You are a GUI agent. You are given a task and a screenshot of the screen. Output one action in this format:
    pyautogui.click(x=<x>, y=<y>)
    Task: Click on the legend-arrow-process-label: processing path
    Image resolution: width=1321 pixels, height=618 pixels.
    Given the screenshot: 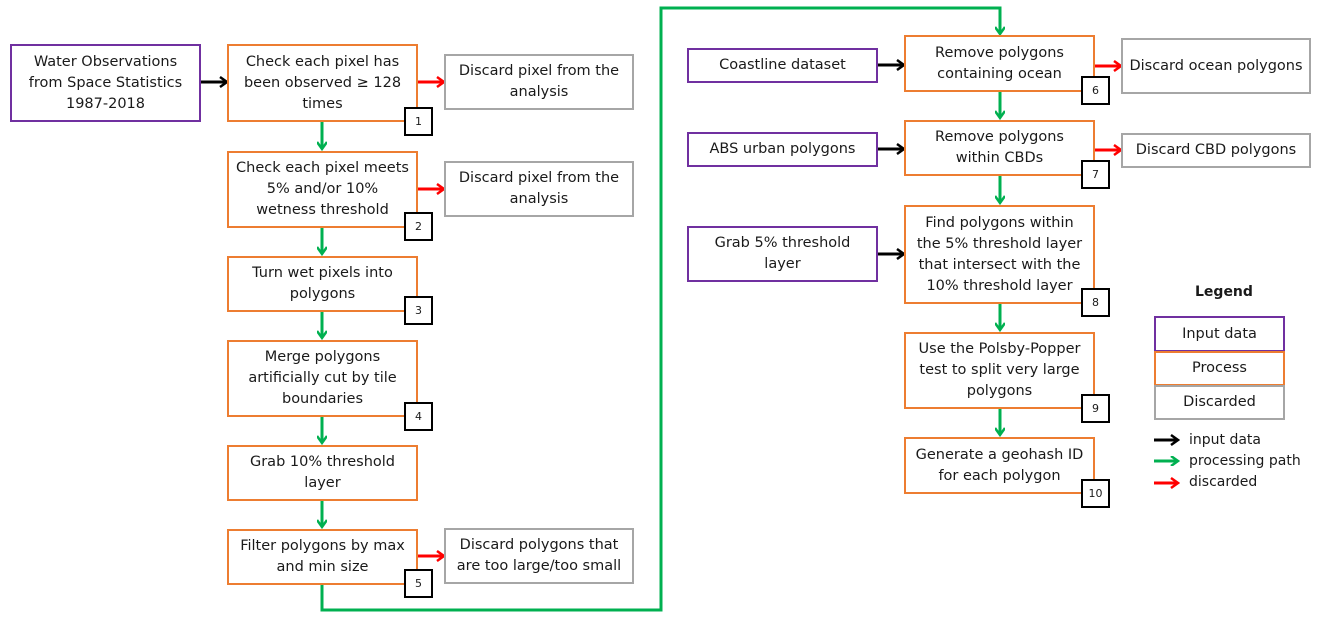 What is the action you would take?
    pyautogui.click(x=1245, y=461)
    